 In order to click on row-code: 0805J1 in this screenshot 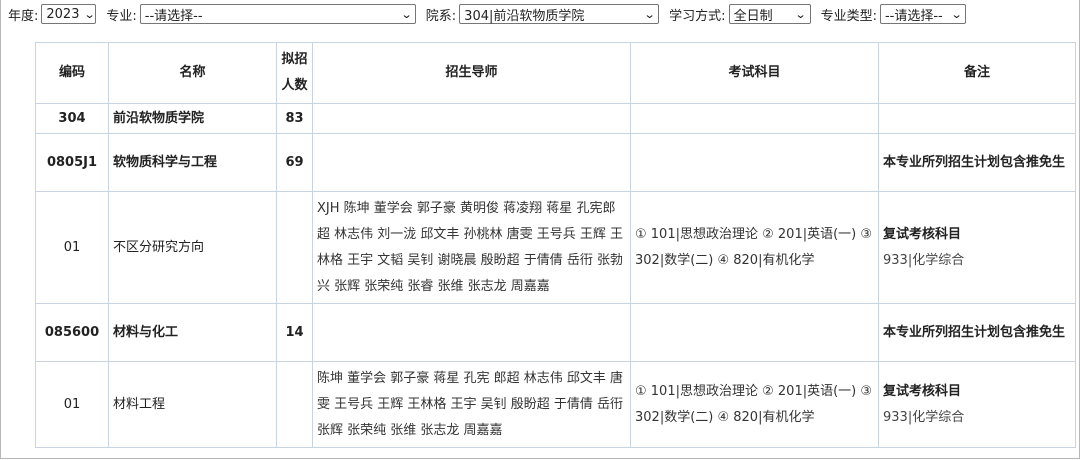, I will do `click(72, 162)`.